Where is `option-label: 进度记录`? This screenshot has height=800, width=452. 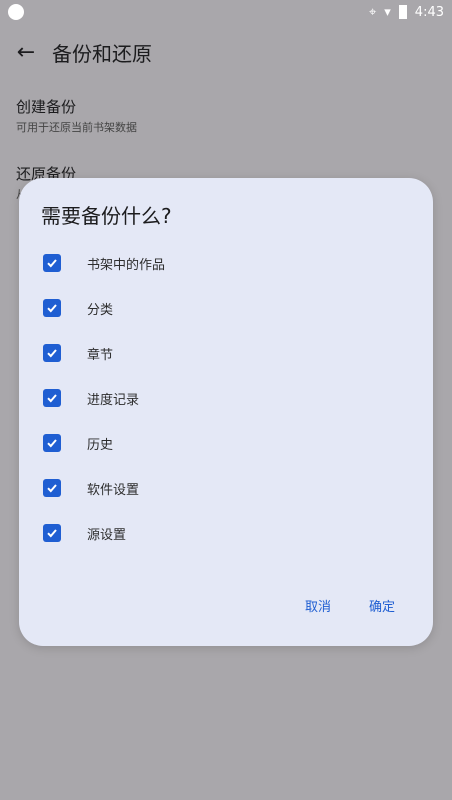 option-label: 进度记录 is located at coordinates (113, 400).